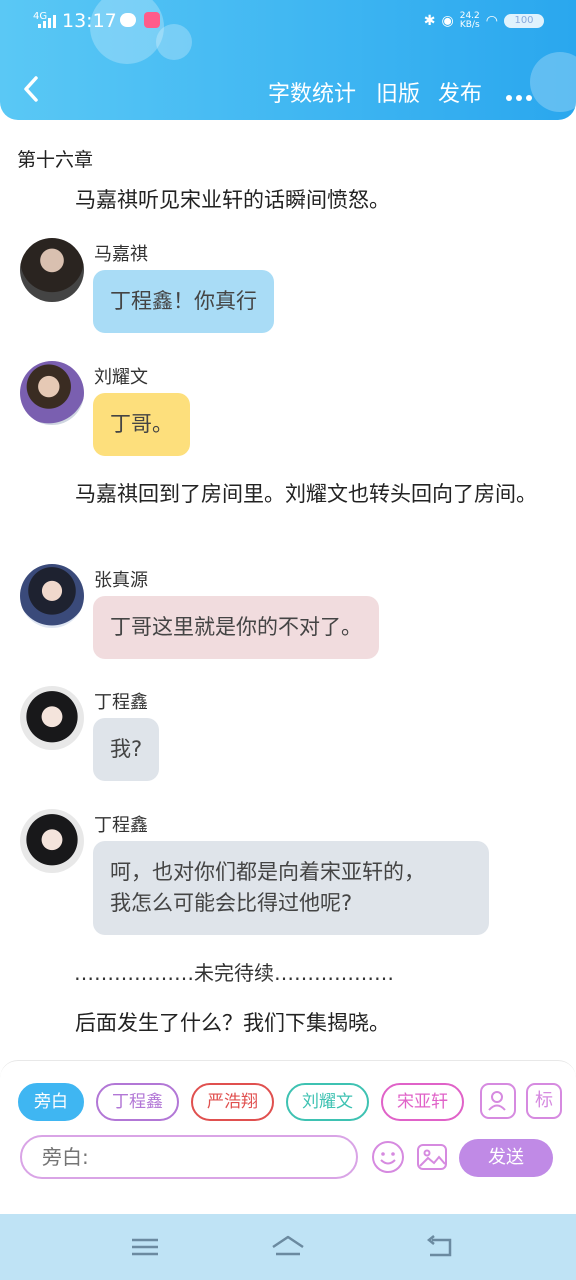 This screenshot has width=576, height=1280. I want to click on home-icon, so click(288, 1247).